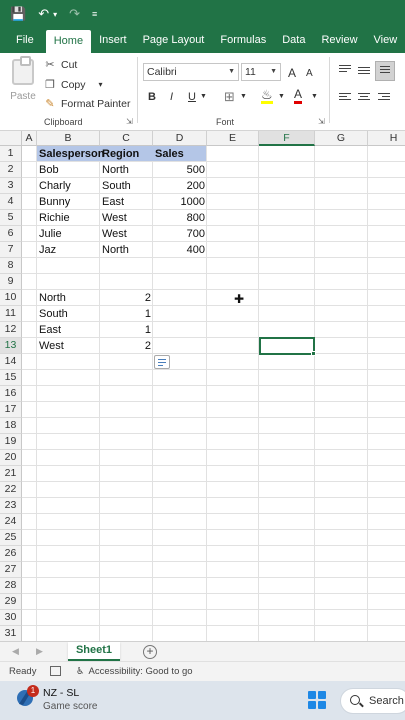 Image resolution: width=405 pixels, height=720 pixels. What do you see at coordinates (68, 202) in the screenshot?
I see `table-cell: Bunny` at bounding box center [68, 202].